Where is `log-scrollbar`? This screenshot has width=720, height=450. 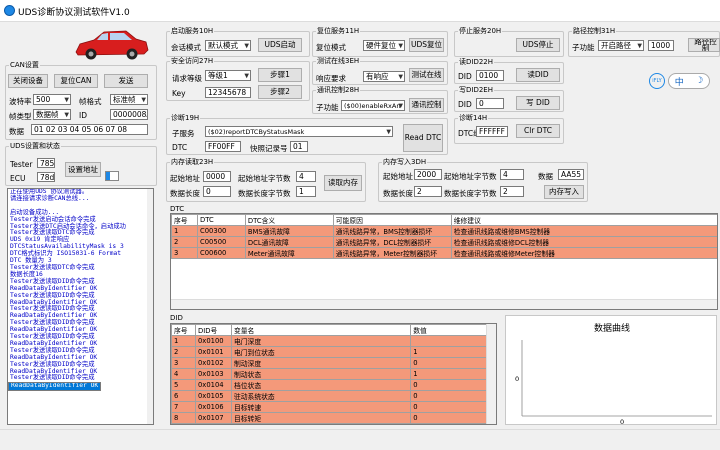 log-scrollbar is located at coordinates (150, 306).